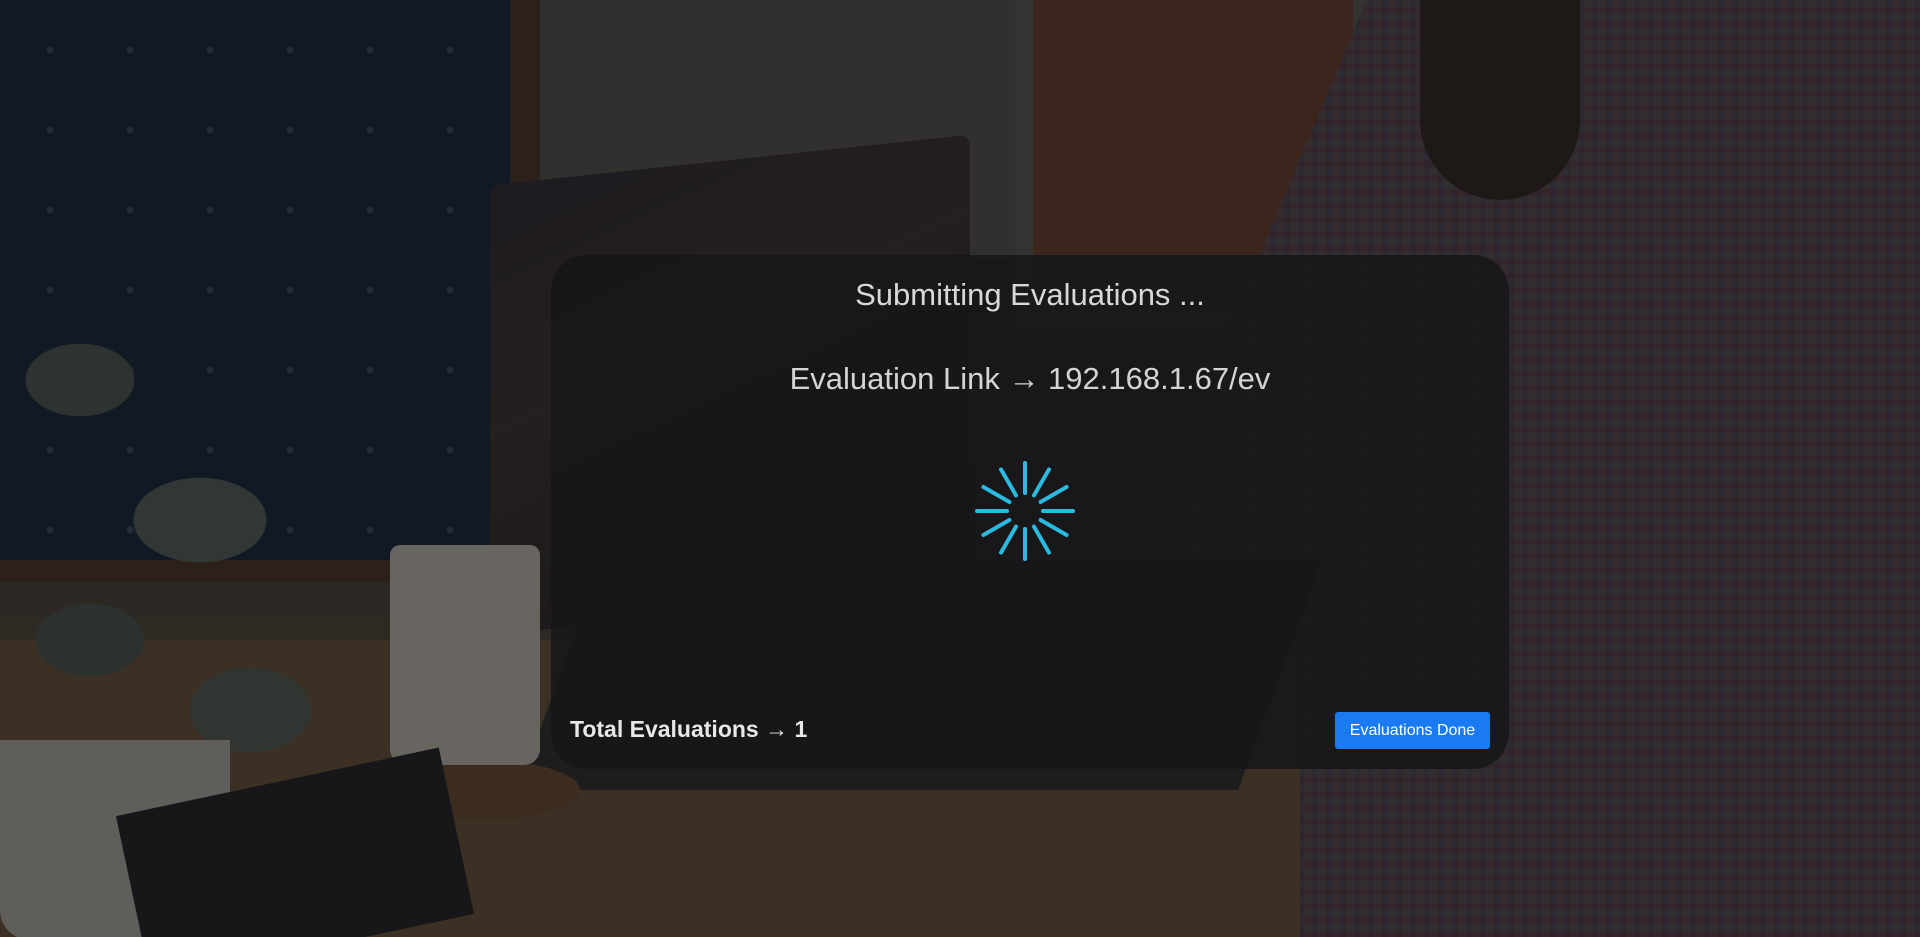 This screenshot has height=937, width=1920. What do you see at coordinates (1030, 378) in the screenshot?
I see `evaluation-link: Evaluation Link → 192.168.1.67/ev` at bounding box center [1030, 378].